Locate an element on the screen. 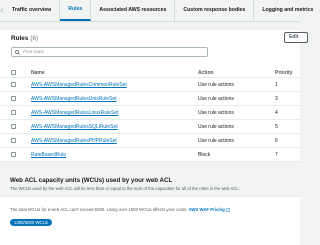  table-row: RateBasedRule Block 7 is located at coordinates (150, 155).